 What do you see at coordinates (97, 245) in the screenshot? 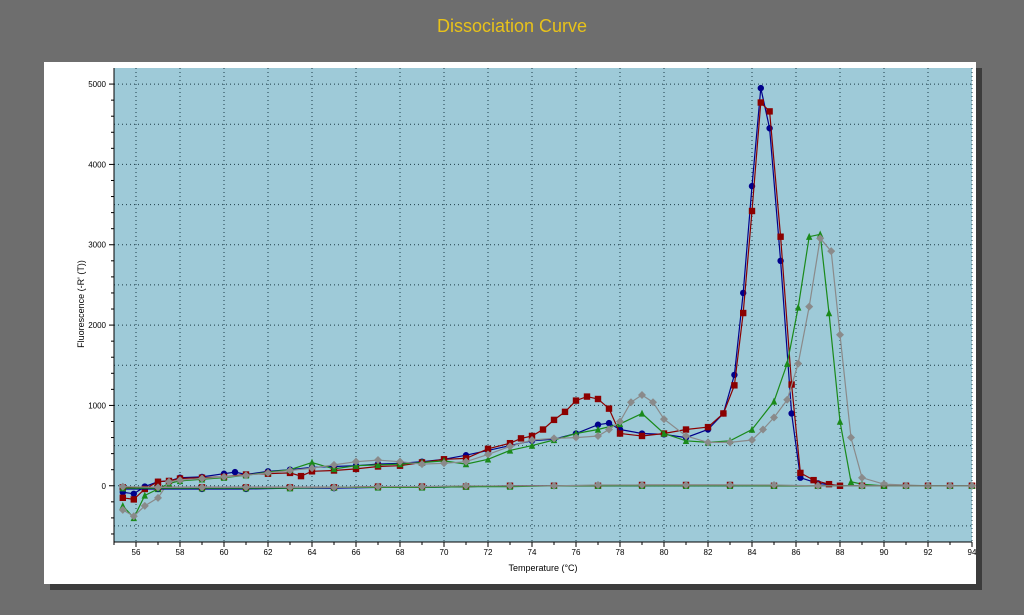
I see `y-tick-label: 3000` at bounding box center [97, 245].